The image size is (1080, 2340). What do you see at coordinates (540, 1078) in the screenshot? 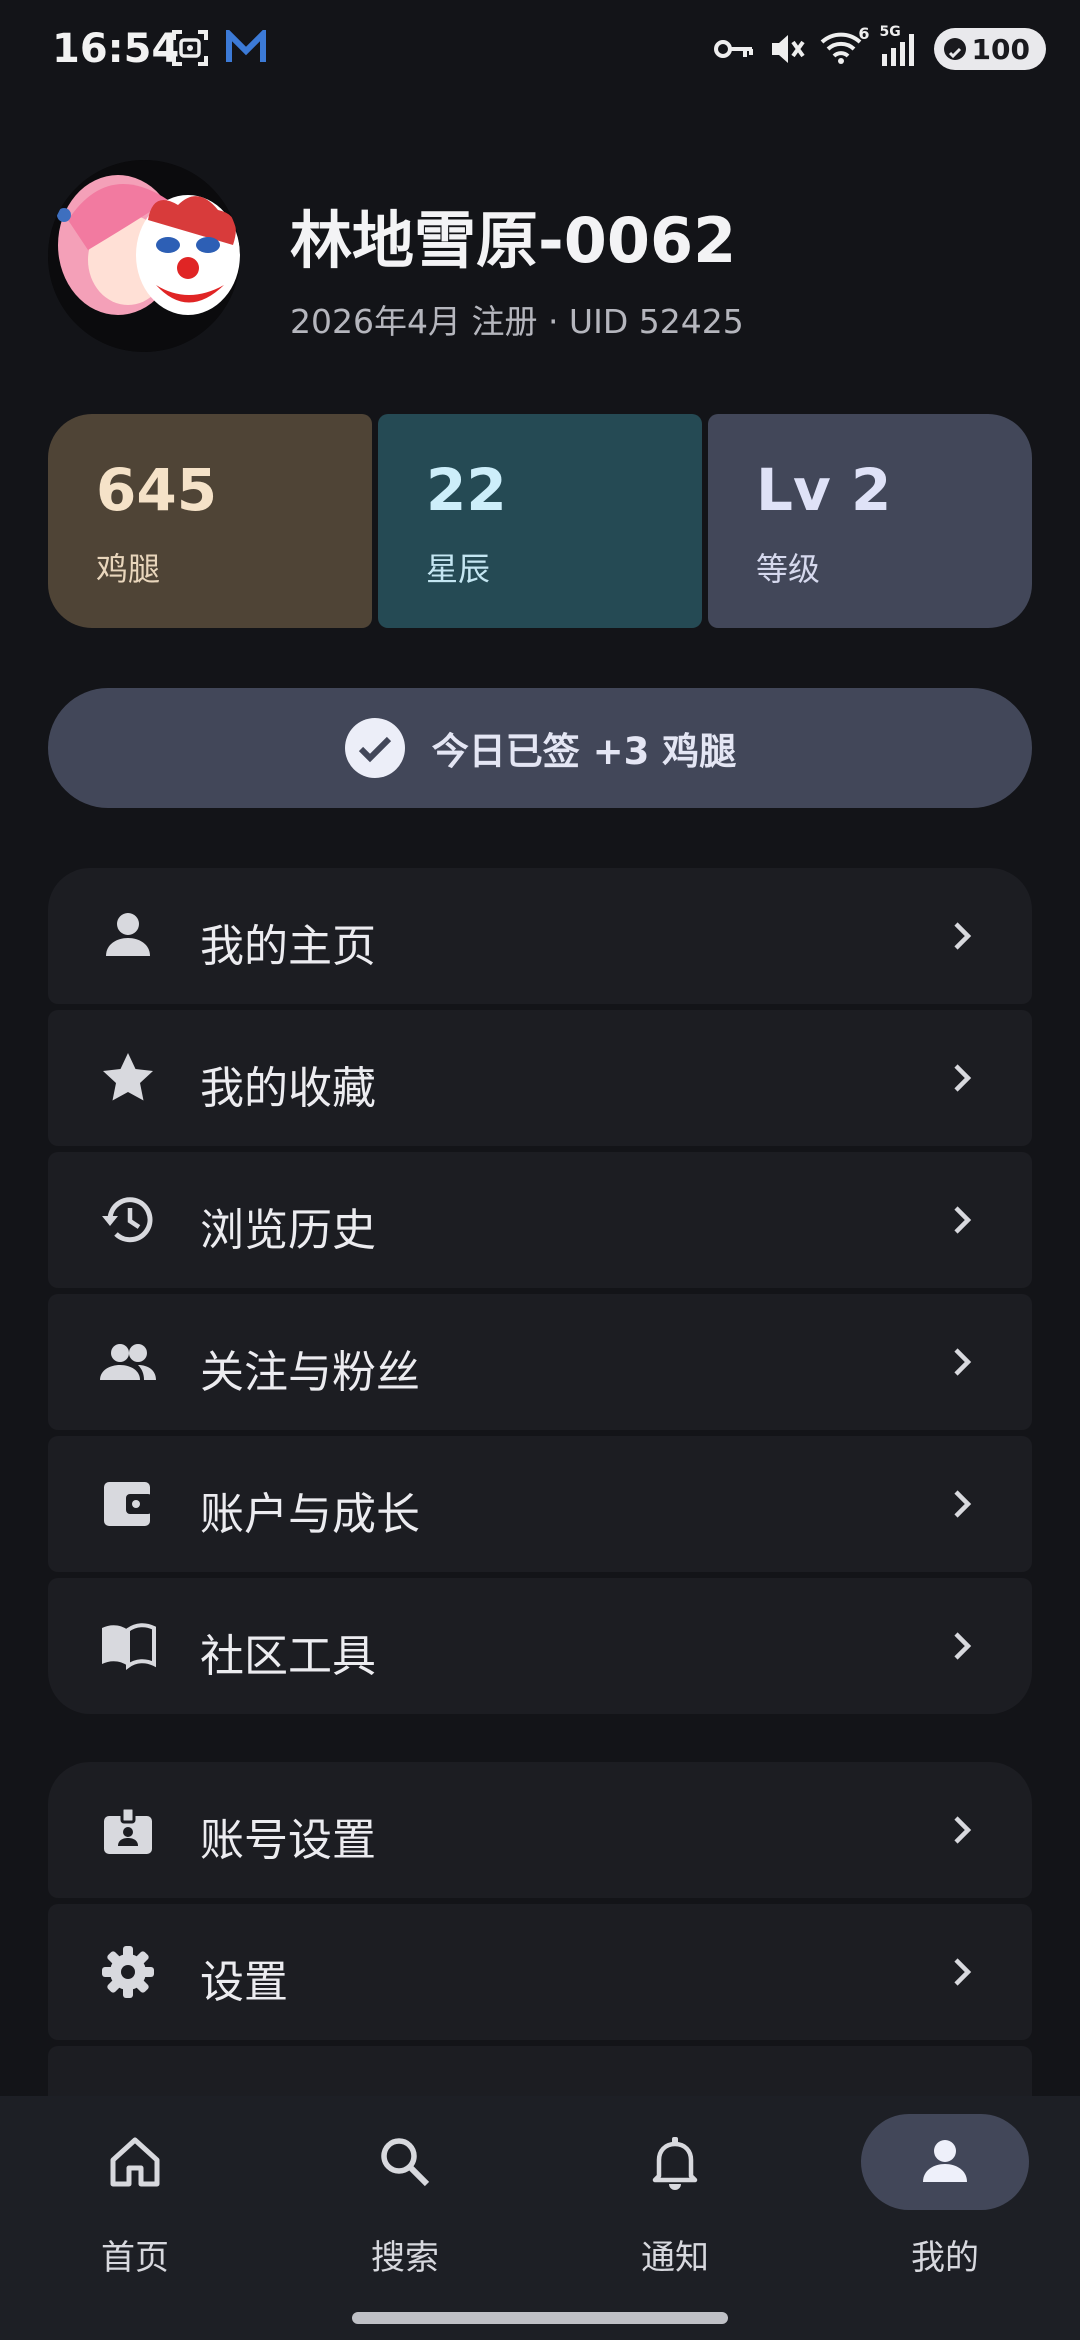
I see `menu-item-favorites: 我的收藏` at bounding box center [540, 1078].